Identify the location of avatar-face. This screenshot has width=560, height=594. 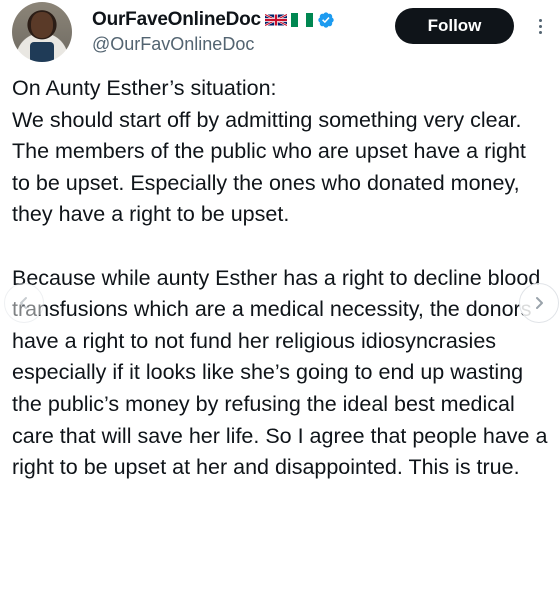
(42, 25).